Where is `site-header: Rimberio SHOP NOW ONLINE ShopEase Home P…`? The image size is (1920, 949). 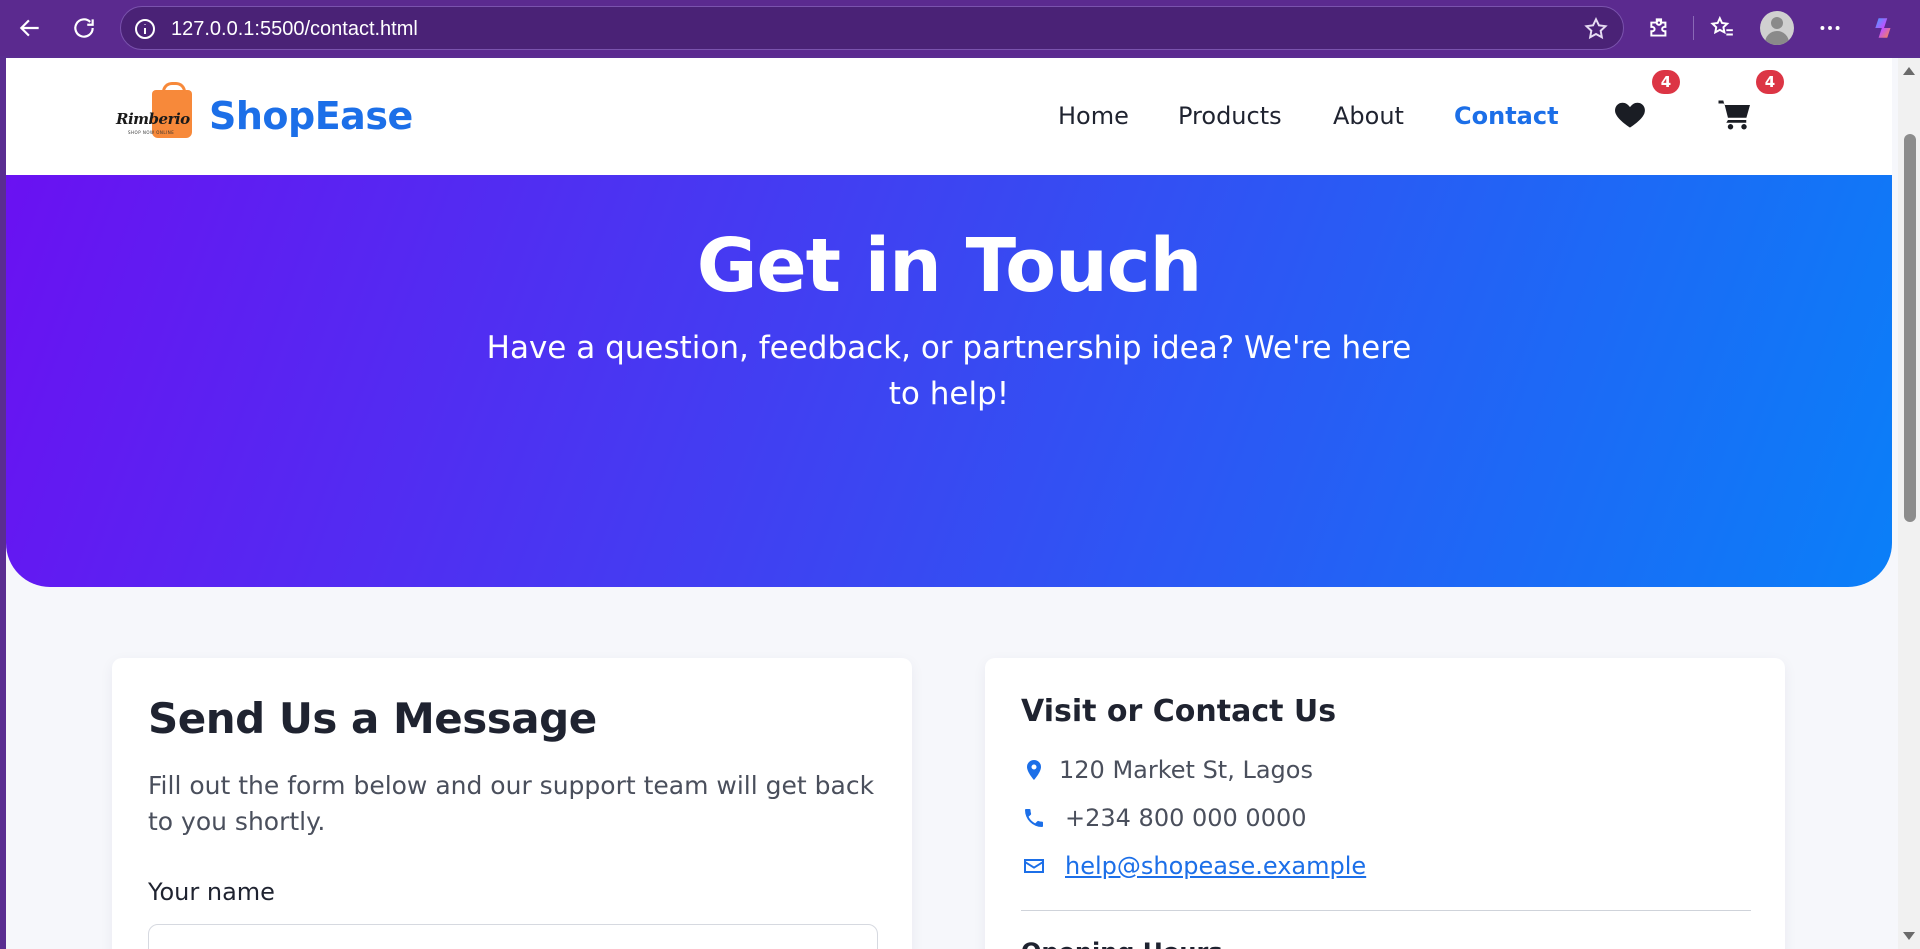
site-header: Rimberio SHOP NOW ONLINE ShopEase Home P… is located at coordinates (949, 116).